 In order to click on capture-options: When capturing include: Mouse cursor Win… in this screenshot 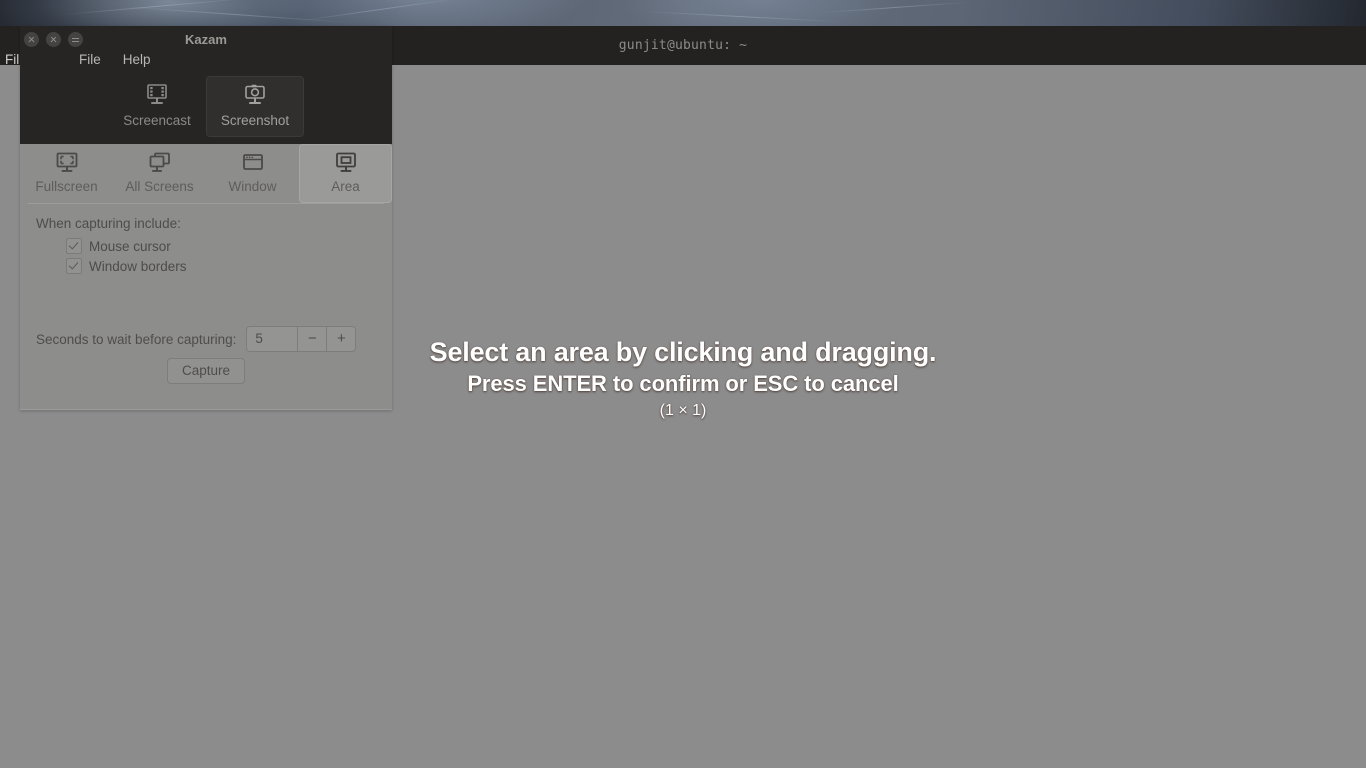, I will do `click(111, 247)`.